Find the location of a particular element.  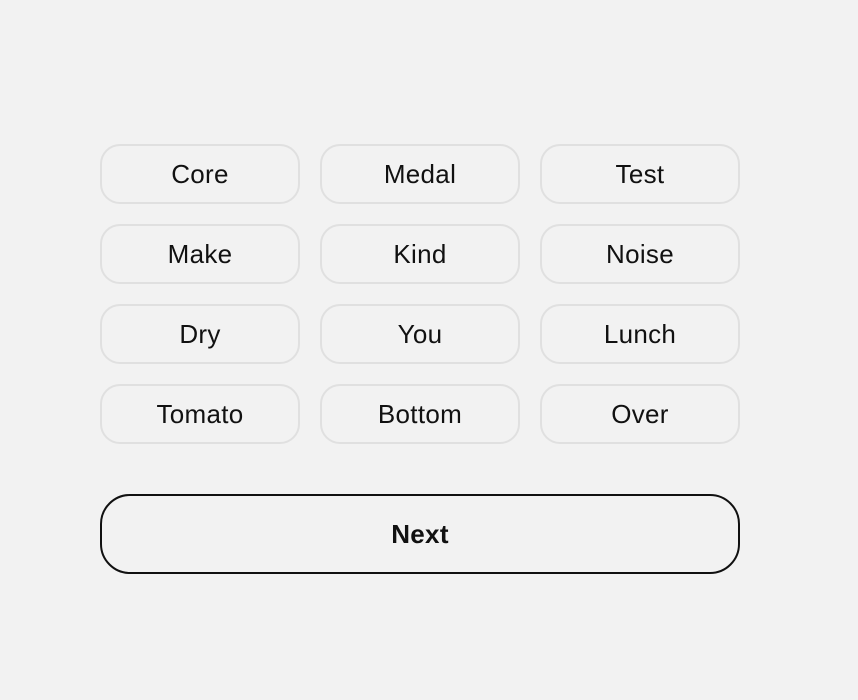

word-chip-dry: Dry is located at coordinates (200, 334).